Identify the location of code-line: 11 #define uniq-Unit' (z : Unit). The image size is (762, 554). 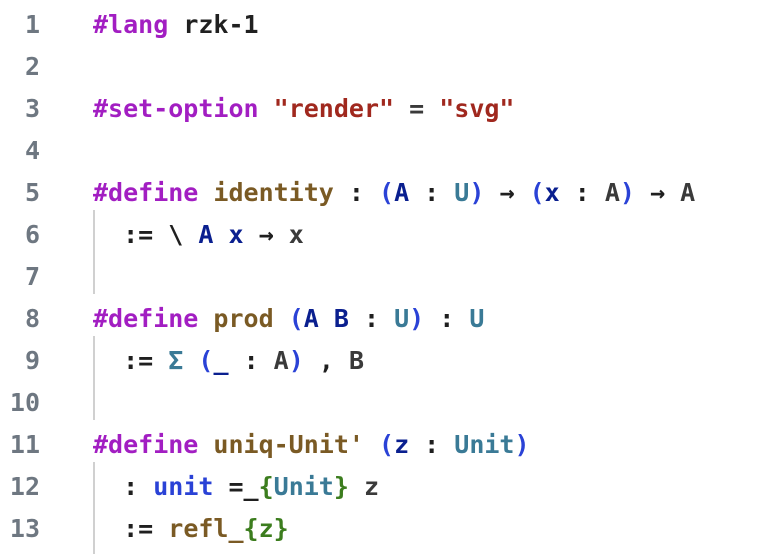
(381, 445).